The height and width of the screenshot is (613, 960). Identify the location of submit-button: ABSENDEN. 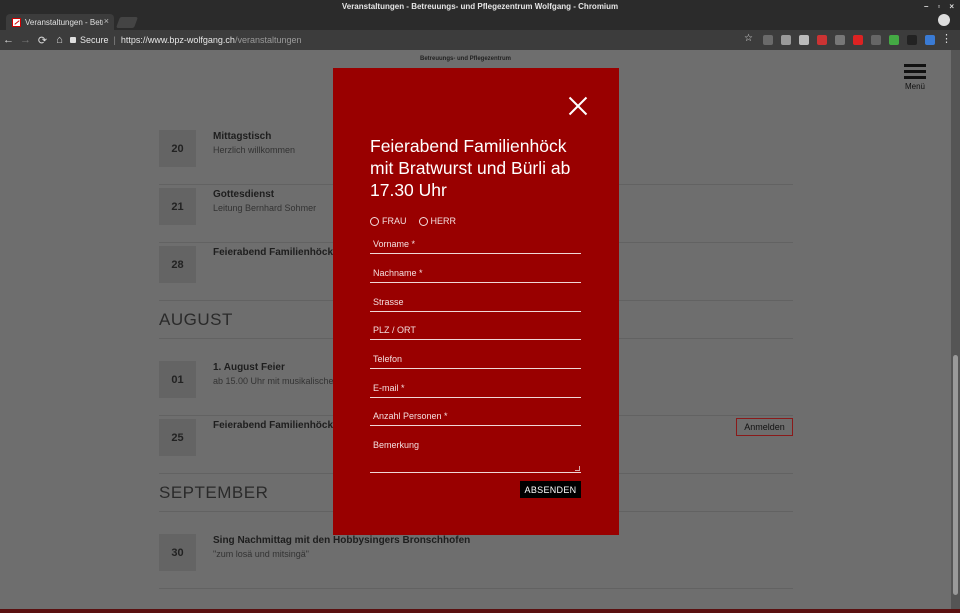
(550, 489).